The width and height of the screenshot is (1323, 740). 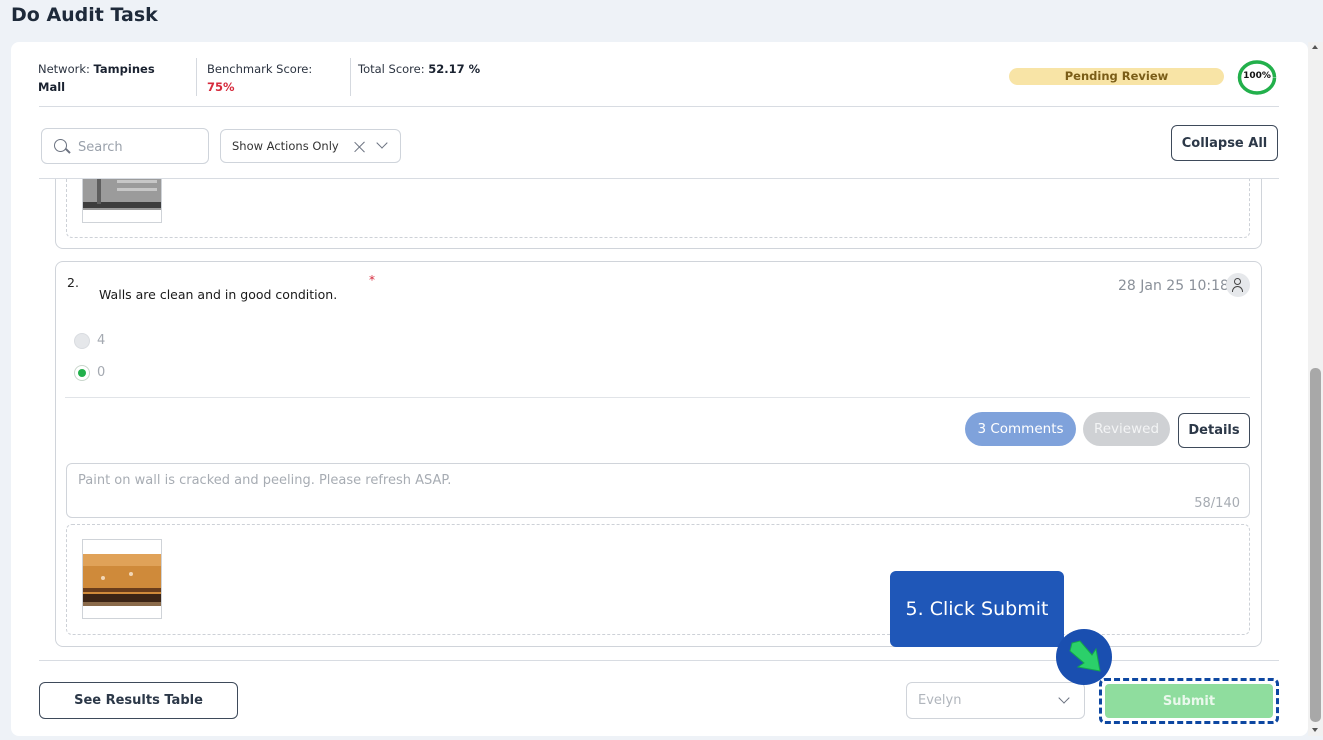 What do you see at coordinates (995, 700) in the screenshot?
I see `assignee-select: Evelyn` at bounding box center [995, 700].